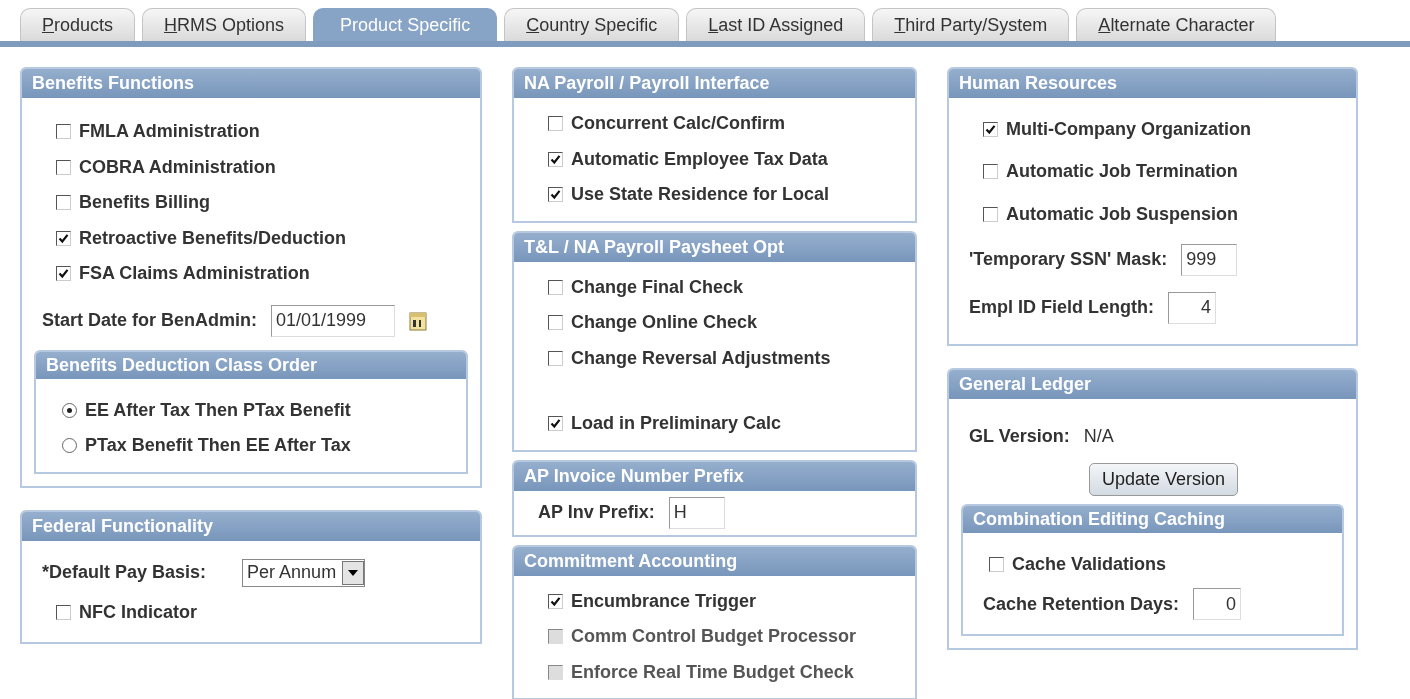  Describe the element at coordinates (353, 572) in the screenshot. I see `caret-icon` at that location.